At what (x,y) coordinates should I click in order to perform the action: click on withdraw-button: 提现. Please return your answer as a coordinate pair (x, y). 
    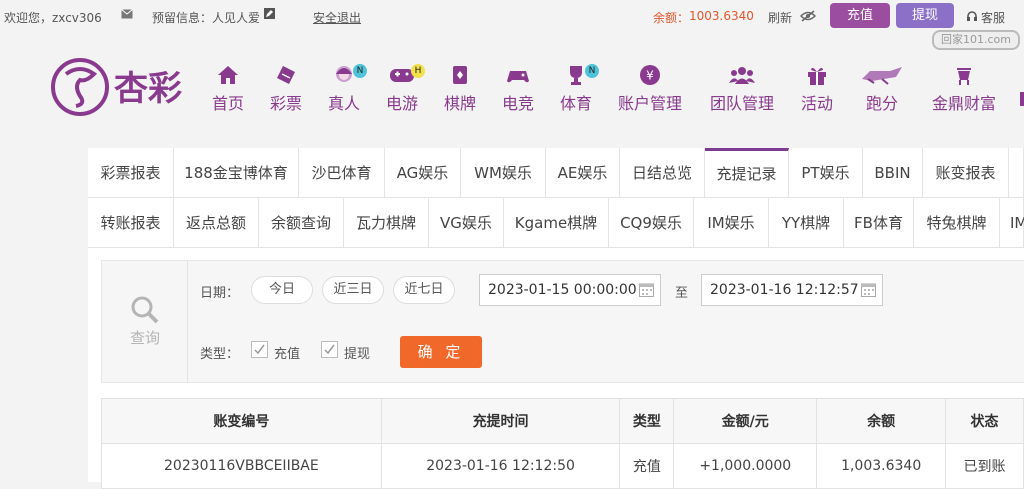
    Looking at the image, I should click on (925, 15).